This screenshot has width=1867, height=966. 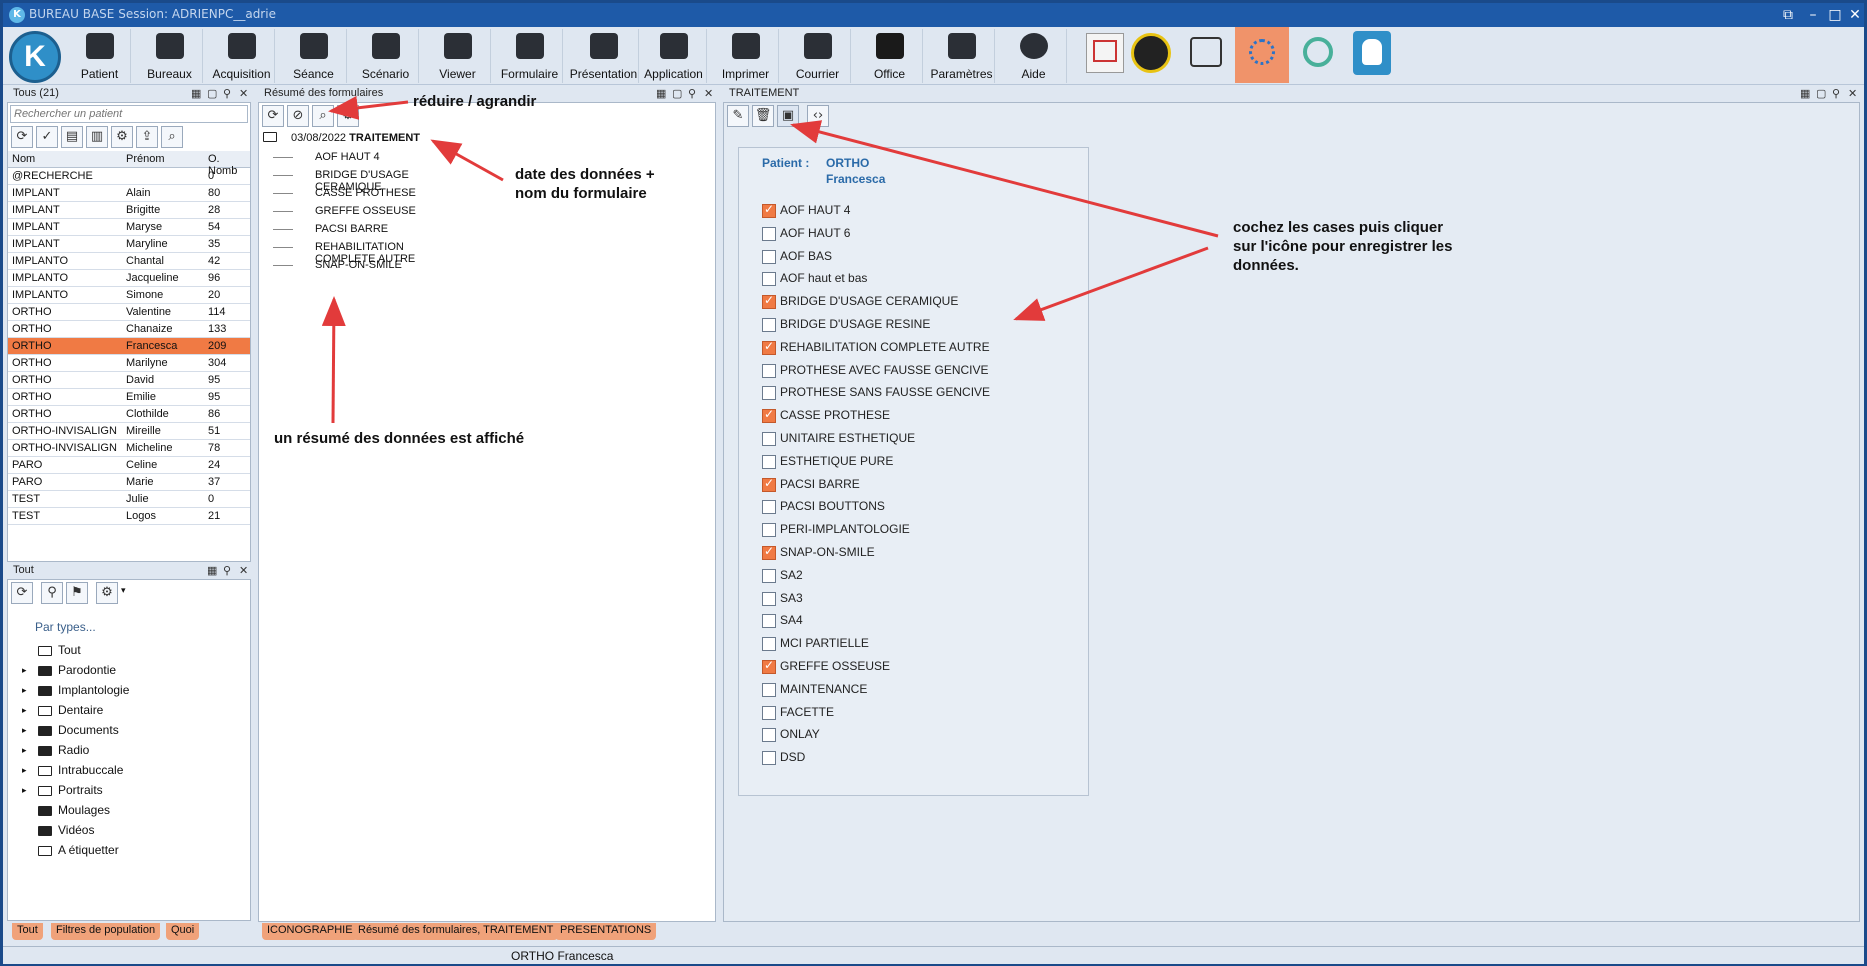 What do you see at coordinates (456, 931) in the screenshot?
I see `bottom-tab: Résumé des formulaires, TRAITEMENT` at bounding box center [456, 931].